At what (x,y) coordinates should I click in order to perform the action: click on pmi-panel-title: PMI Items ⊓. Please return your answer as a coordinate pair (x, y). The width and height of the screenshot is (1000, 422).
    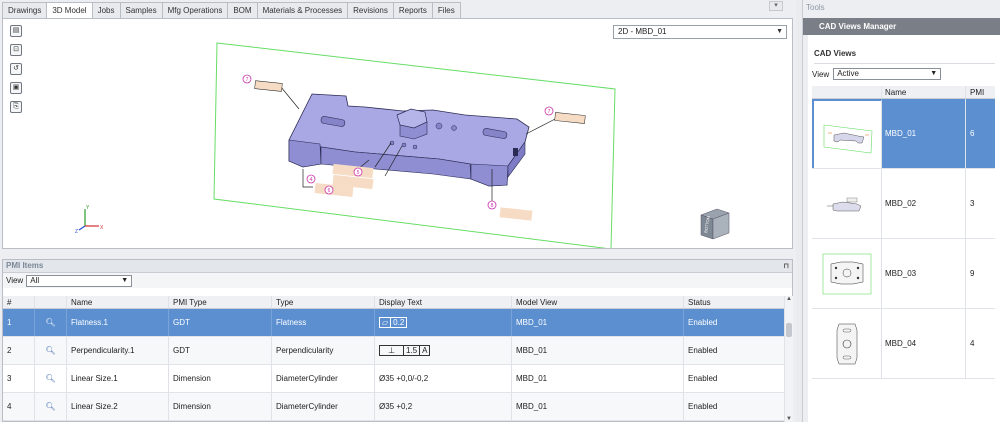
    Looking at the image, I should click on (397, 266).